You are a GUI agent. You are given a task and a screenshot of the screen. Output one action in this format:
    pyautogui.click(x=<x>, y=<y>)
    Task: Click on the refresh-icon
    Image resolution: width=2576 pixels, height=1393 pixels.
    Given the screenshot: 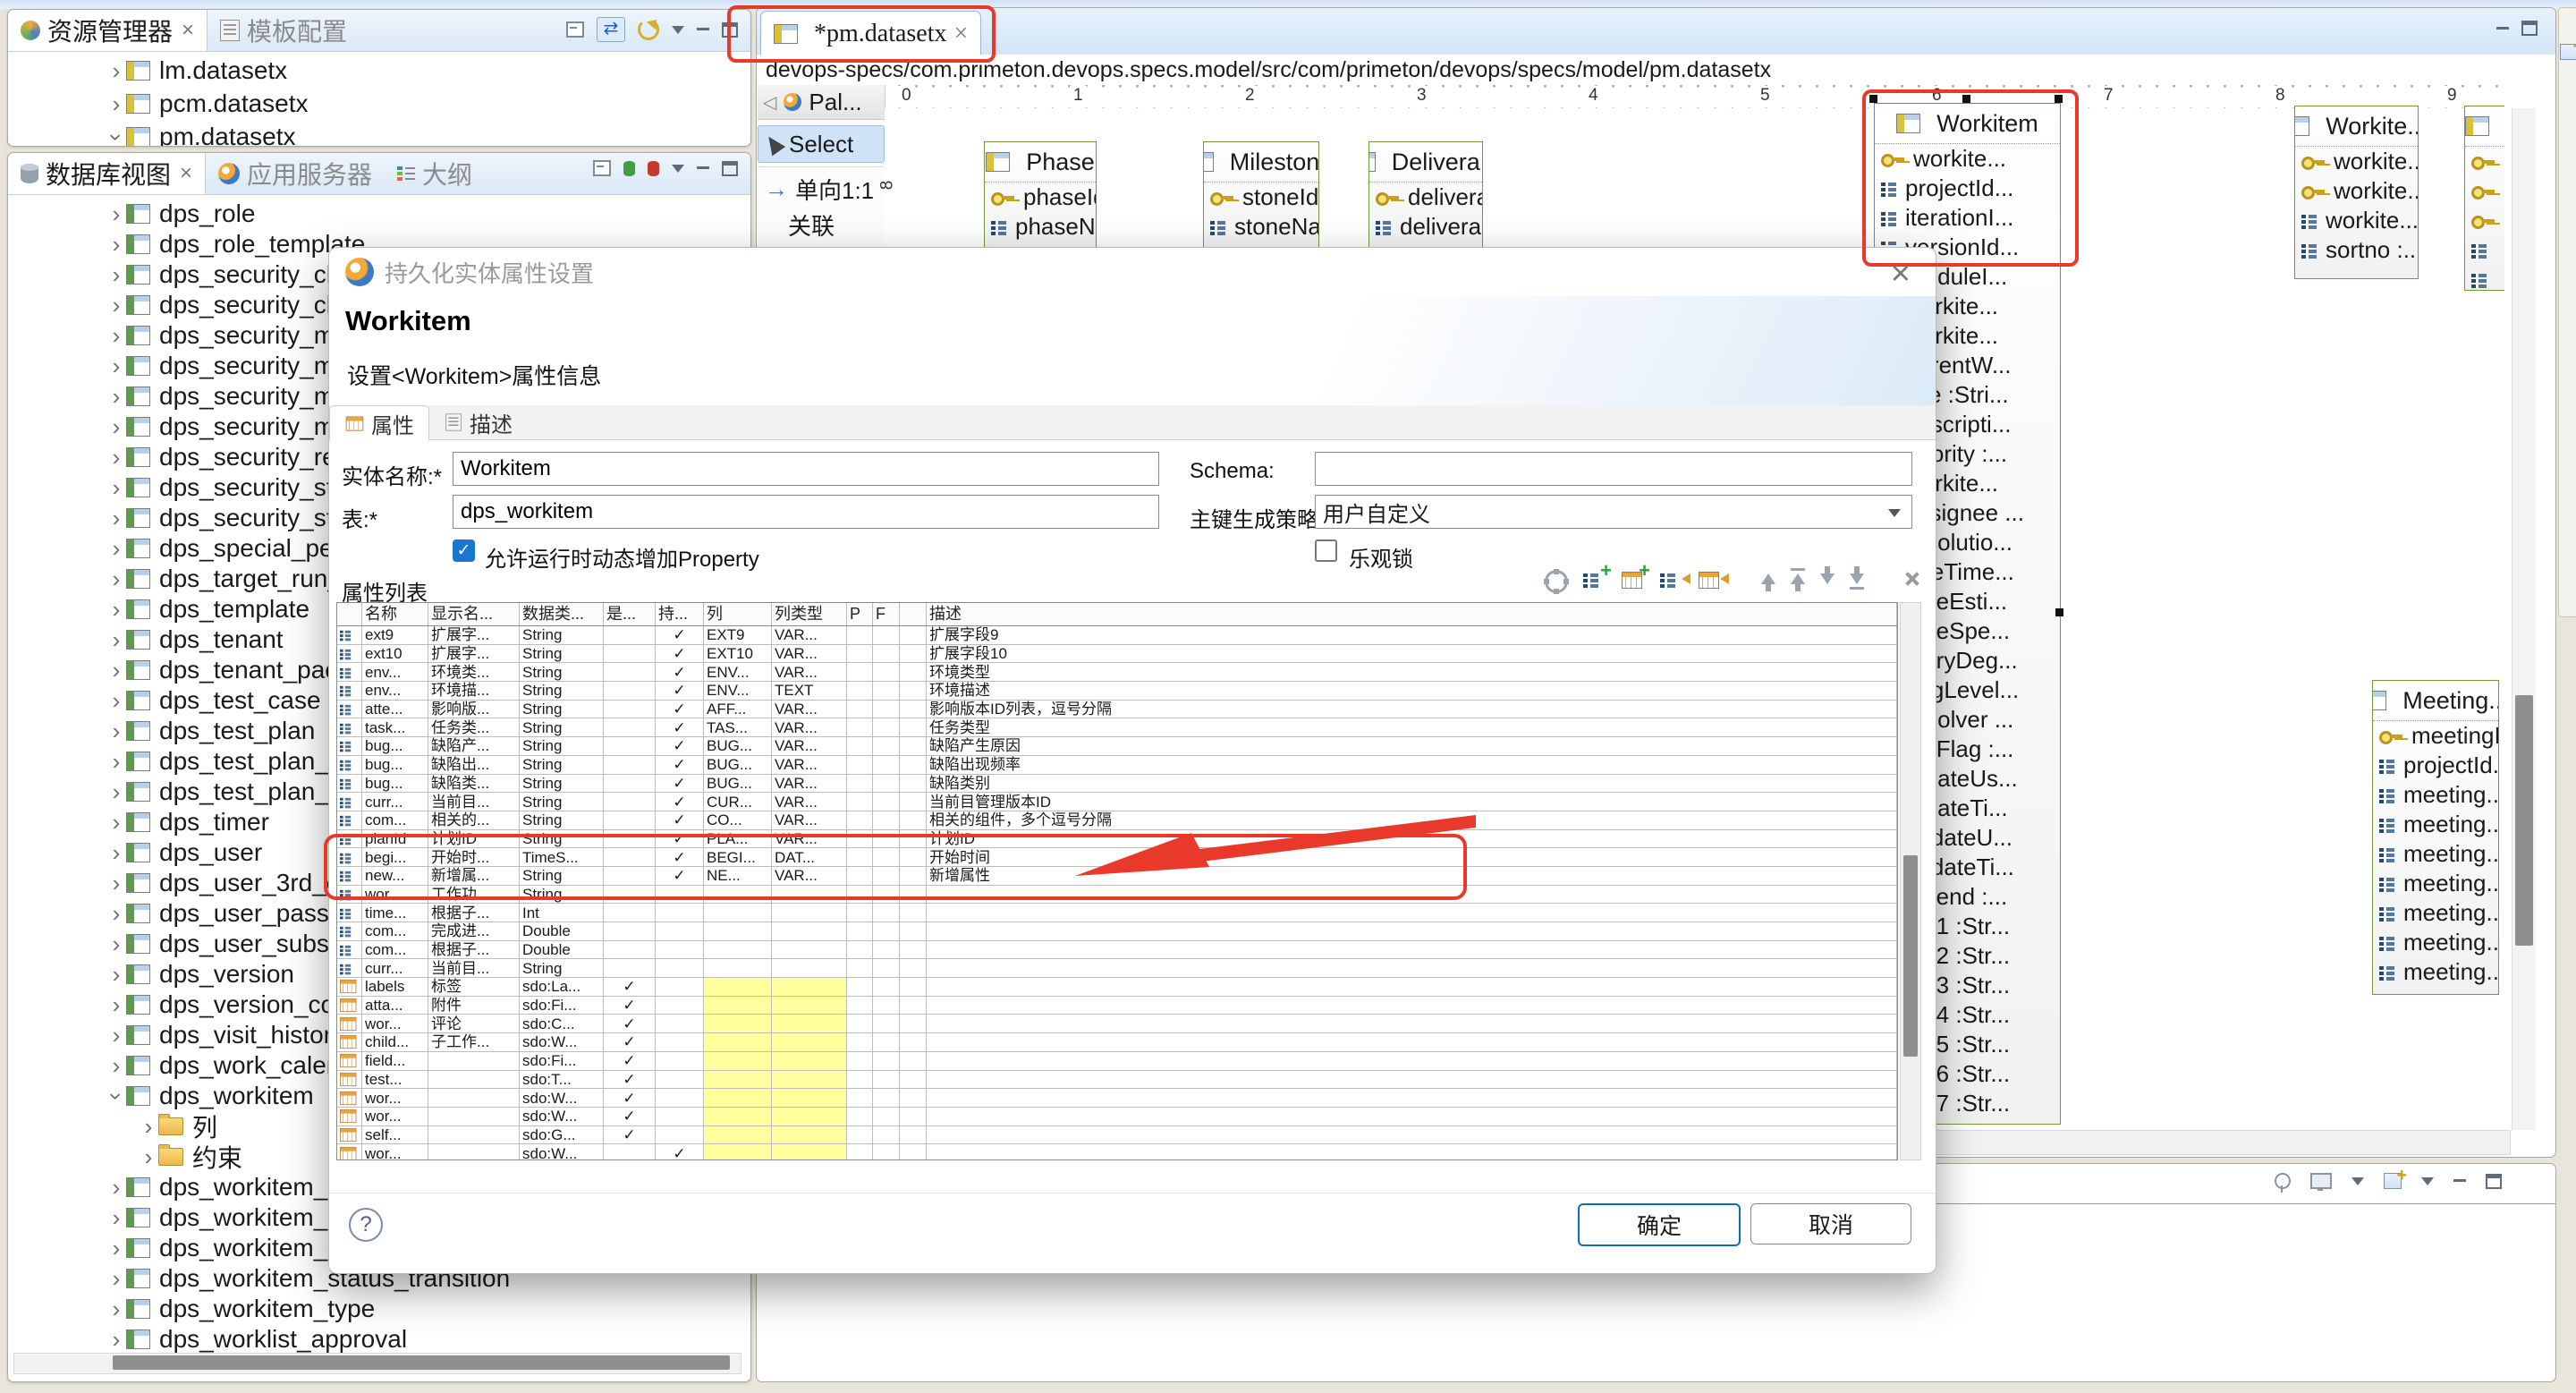 What is the action you would take?
    pyautogui.click(x=648, y=29)
    